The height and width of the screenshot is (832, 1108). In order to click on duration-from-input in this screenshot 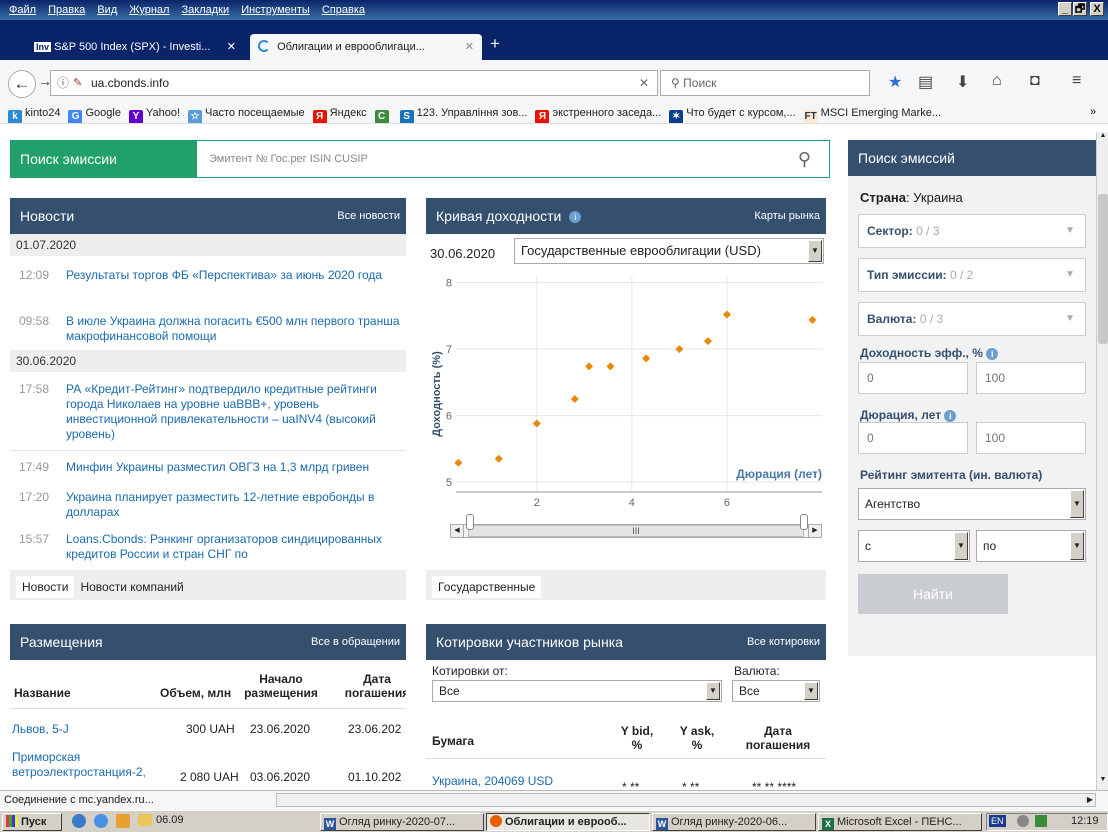, I will do `click(913, 438)`.